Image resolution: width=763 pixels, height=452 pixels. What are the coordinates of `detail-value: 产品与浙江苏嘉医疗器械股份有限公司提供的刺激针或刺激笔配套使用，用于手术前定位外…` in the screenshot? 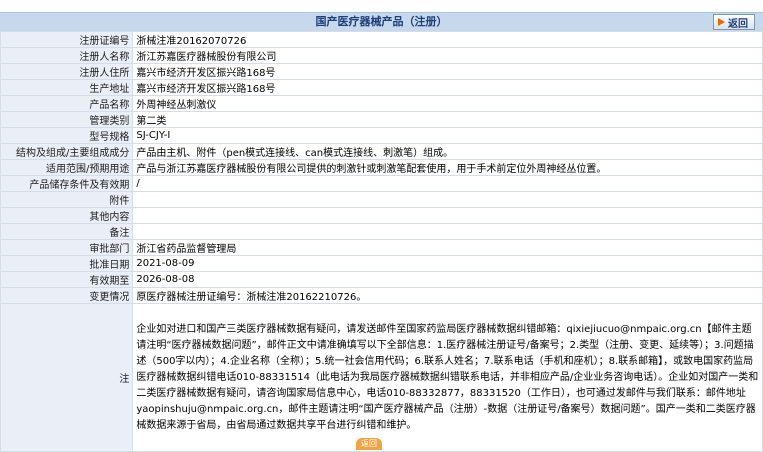 It's located at (447, 167).